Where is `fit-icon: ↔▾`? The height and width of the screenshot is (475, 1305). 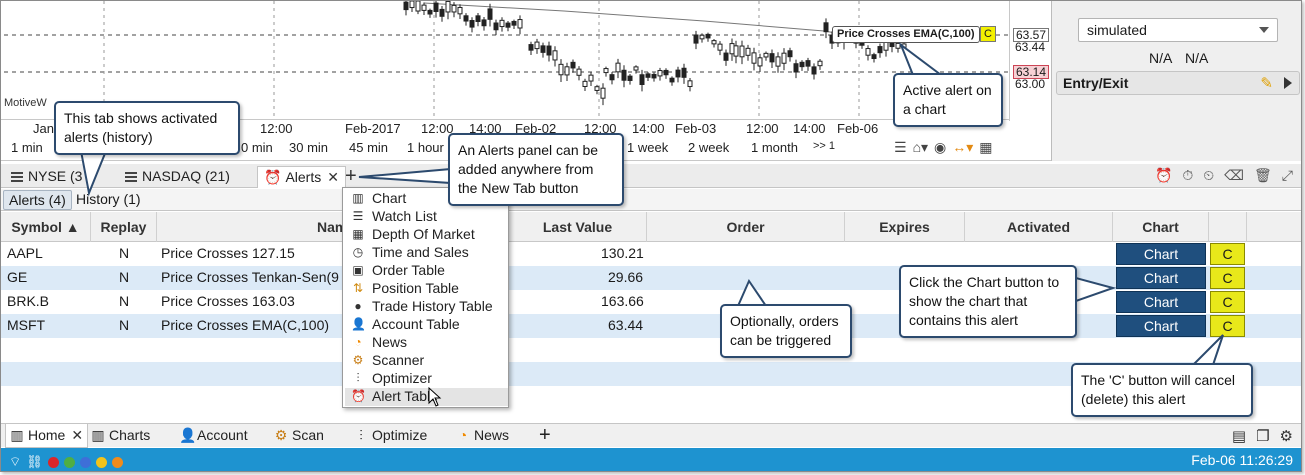
fit-icon: ↔▾ is located at coordinates (962, 147).